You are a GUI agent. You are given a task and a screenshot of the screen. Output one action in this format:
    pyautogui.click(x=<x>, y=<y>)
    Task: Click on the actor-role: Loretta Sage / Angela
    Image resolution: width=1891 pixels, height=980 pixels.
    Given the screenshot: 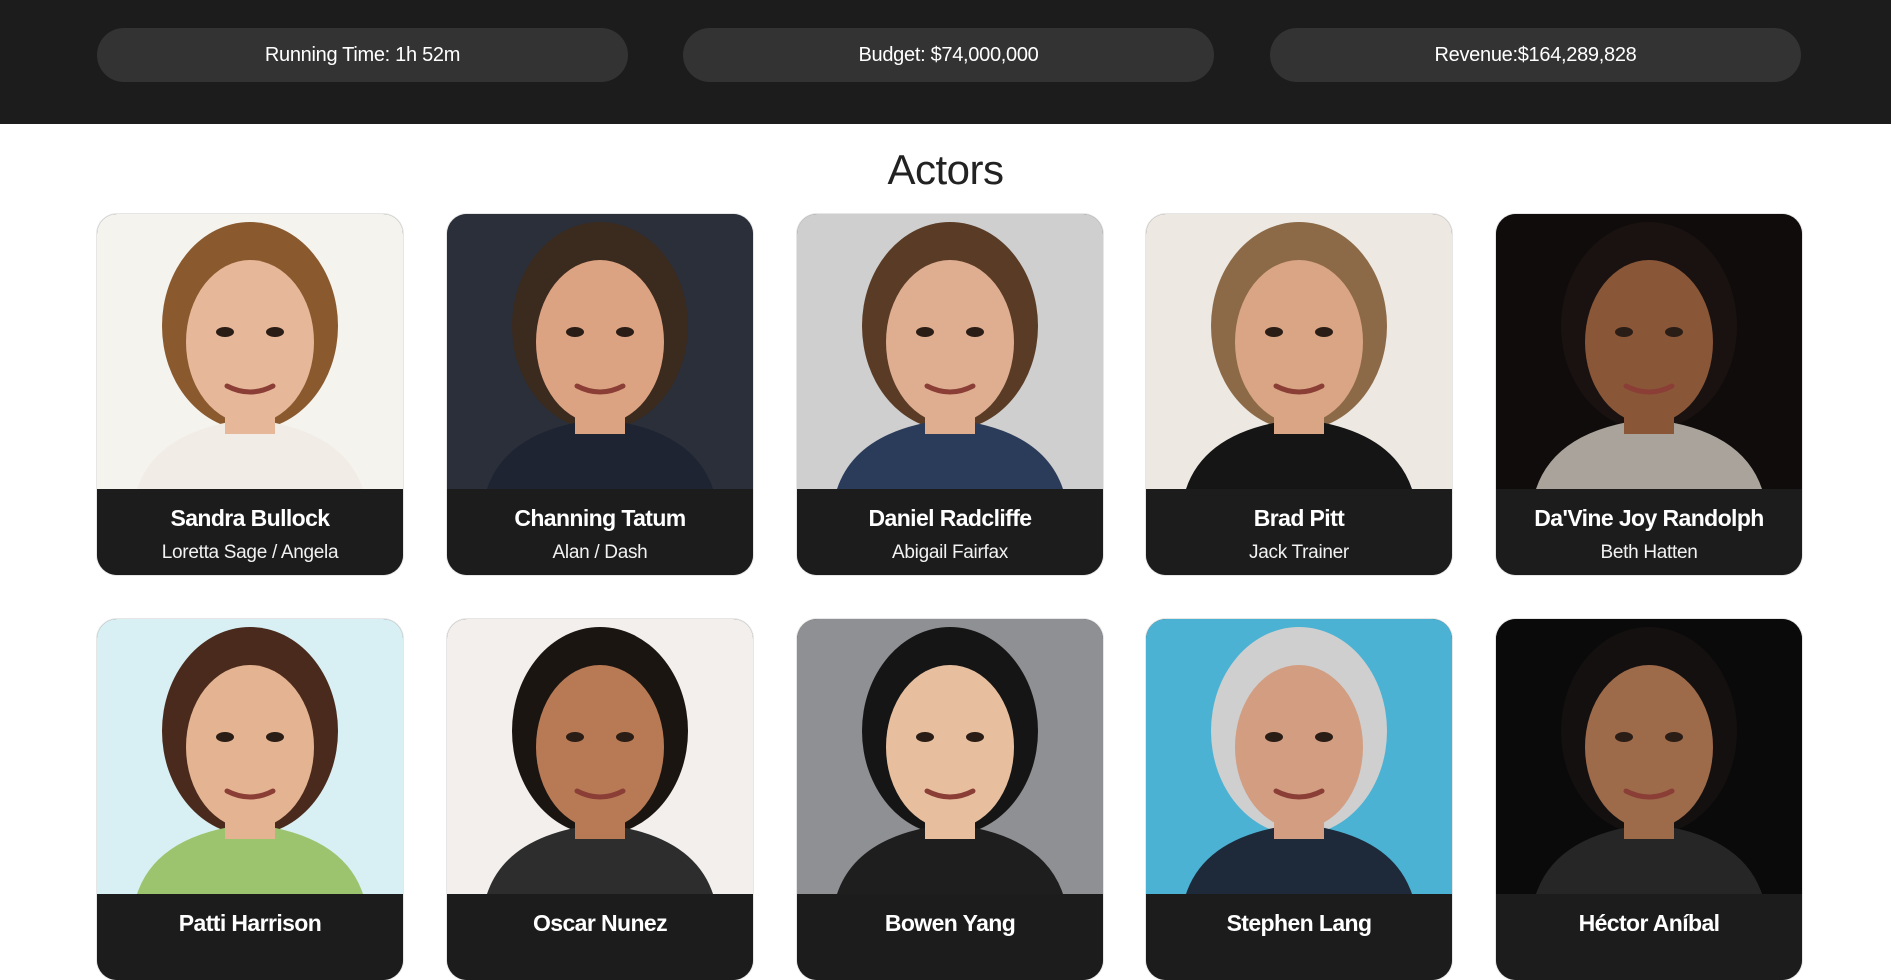 What is the action you would take?
    pyautogui.click(x=250, y=552)
    